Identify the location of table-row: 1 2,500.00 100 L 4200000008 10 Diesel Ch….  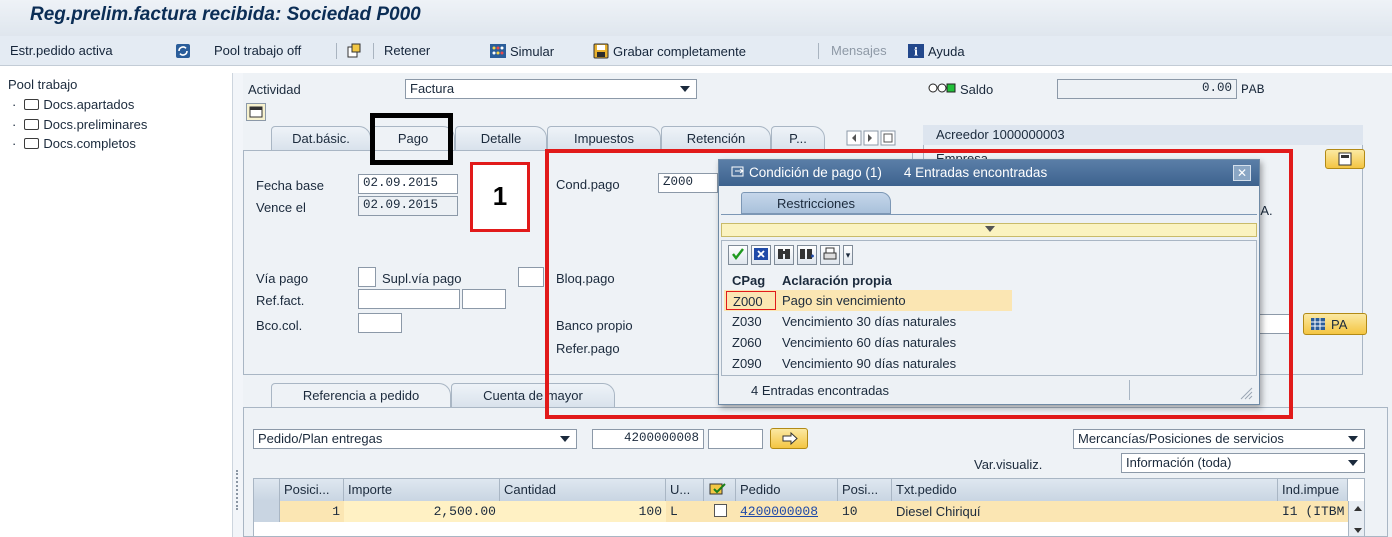
(801, 511).